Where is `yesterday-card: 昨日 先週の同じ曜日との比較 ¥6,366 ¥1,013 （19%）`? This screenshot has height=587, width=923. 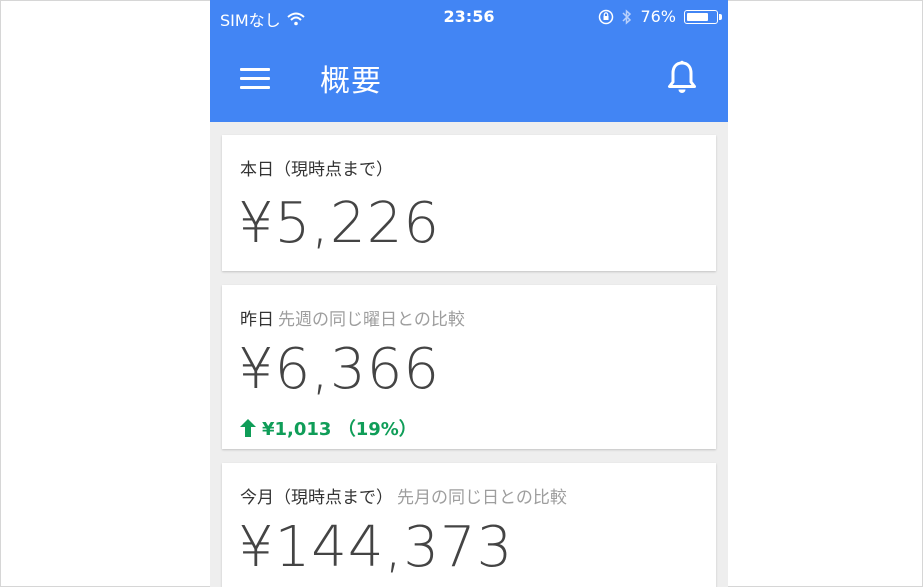 yesterday-card: 昨日 先週の同じ曜日との比較 ¥6,366 ¥1,013 （19%） is located at coordinates (469, 367).